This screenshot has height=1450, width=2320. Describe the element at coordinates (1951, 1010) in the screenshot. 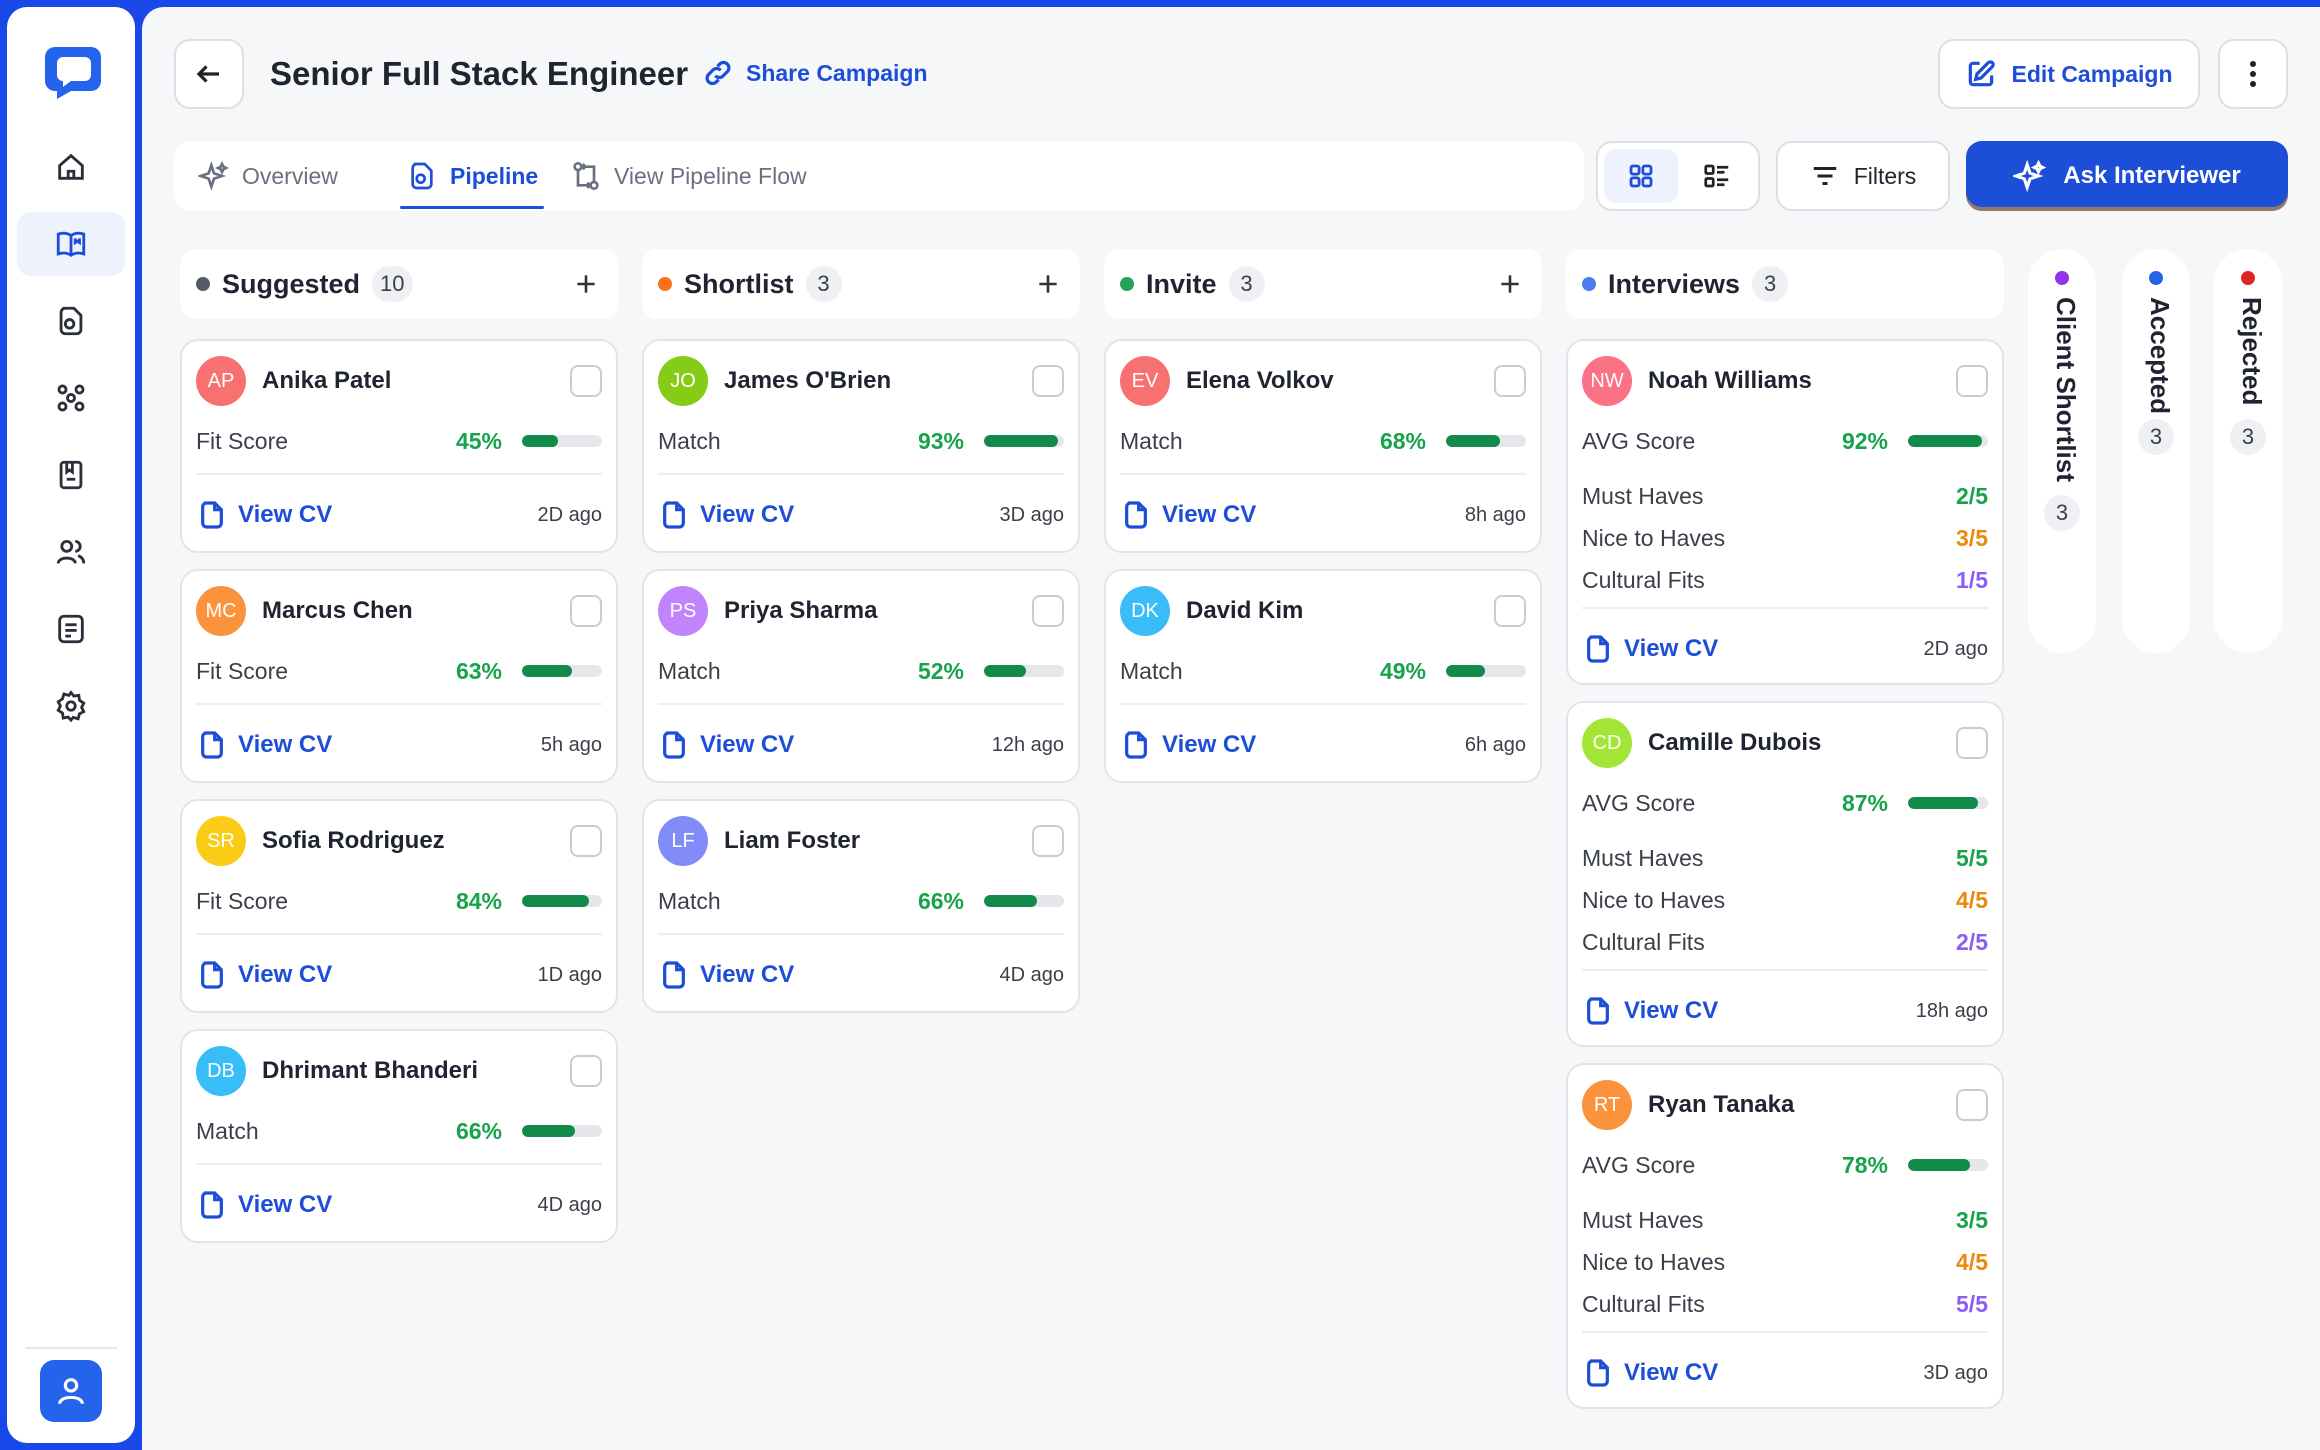

I see `time-ago: 18h ago` at that location.